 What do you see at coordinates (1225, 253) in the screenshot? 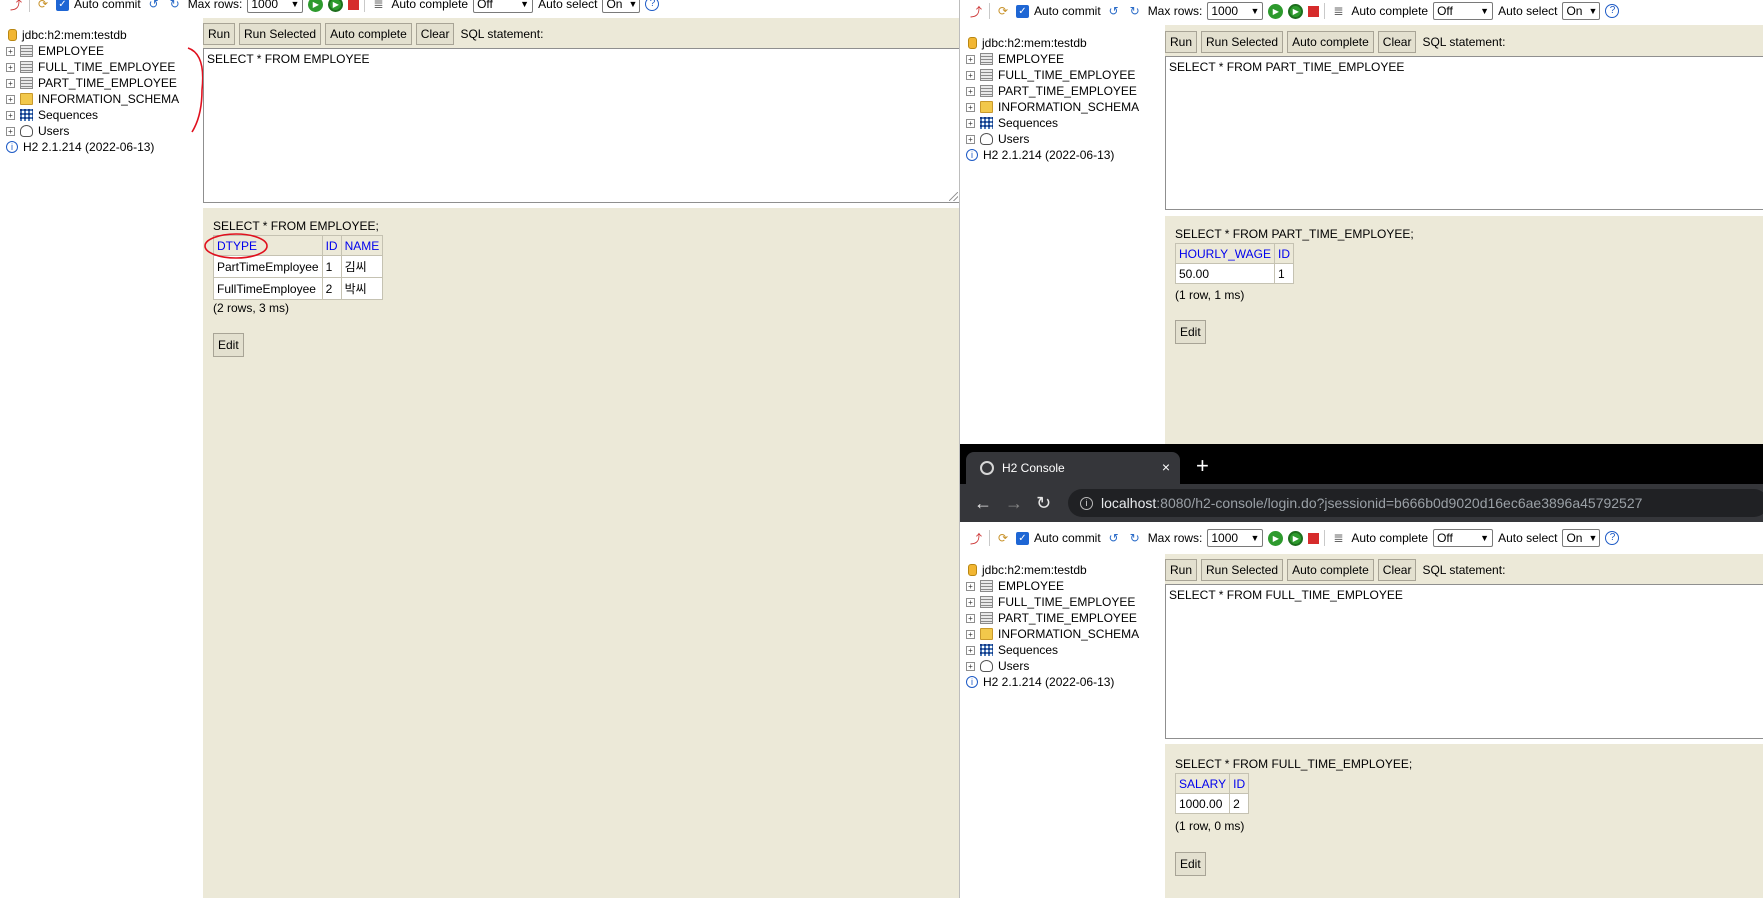
I see `column-header: HOURLY_WAGE` at bounding box center [1225, 253].